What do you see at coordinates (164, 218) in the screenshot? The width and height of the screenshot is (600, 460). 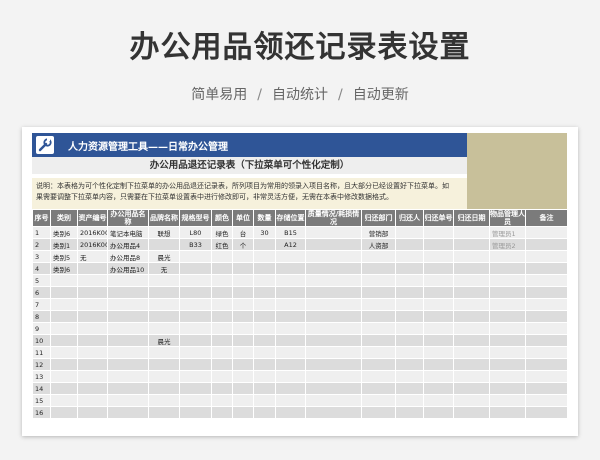 I see `column-header: 品牌名称` at bounding box center [164, 218].